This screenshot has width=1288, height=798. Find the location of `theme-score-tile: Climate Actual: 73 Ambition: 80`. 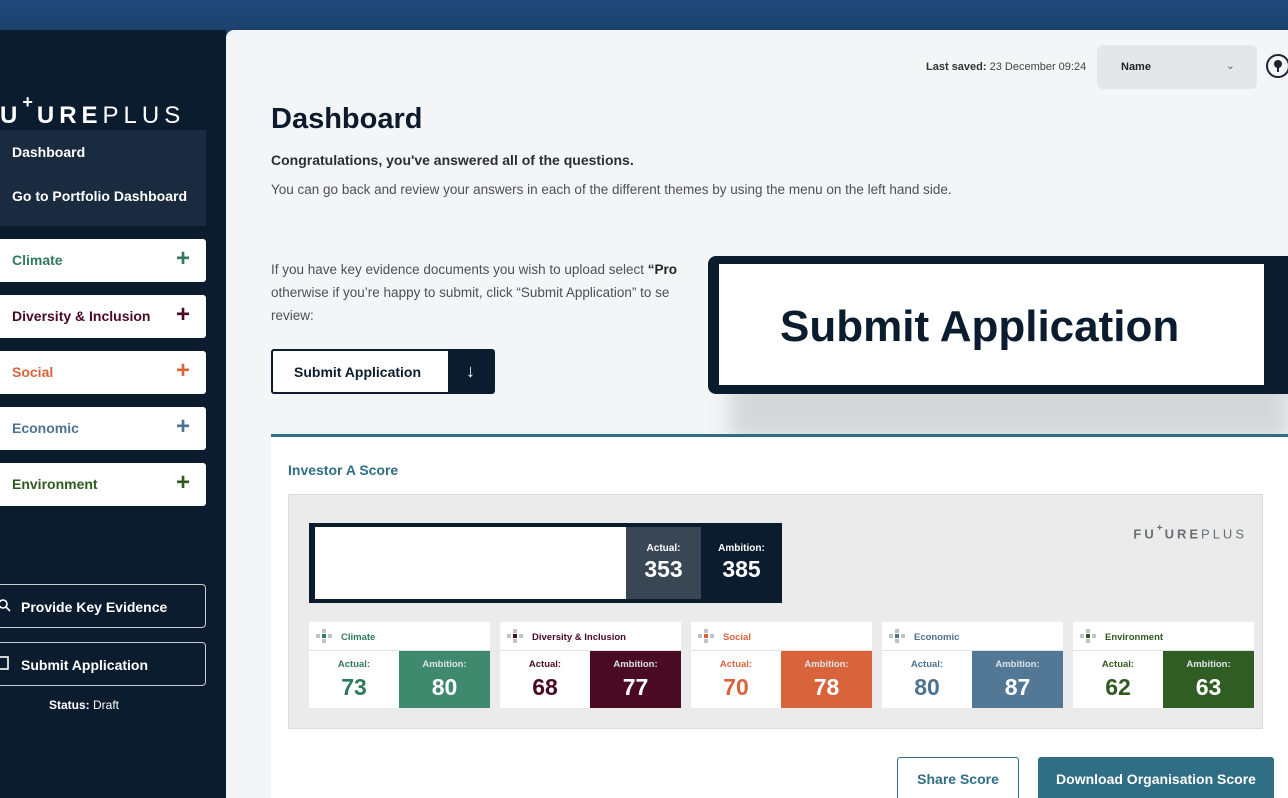

theme-score-tile: Climate Actual: 73 Ambition: 80 is located at coordinates (399, 665).